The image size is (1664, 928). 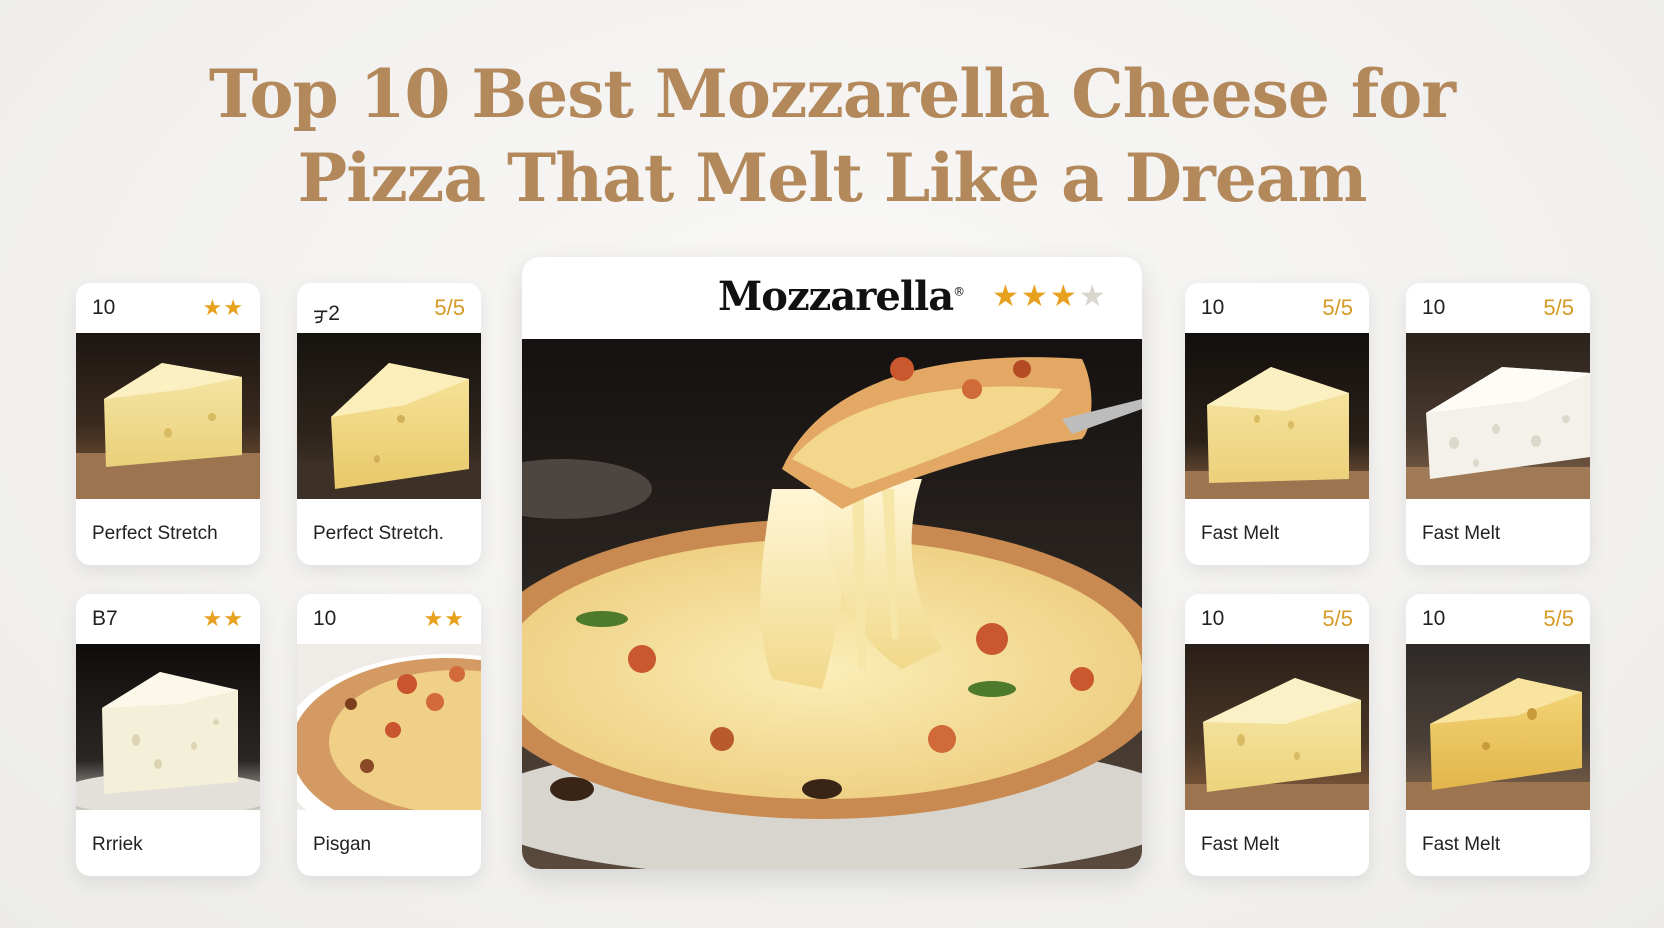 I want to click on featured-header: Mozzarella® ★★★★, so click(x=832, y=298).